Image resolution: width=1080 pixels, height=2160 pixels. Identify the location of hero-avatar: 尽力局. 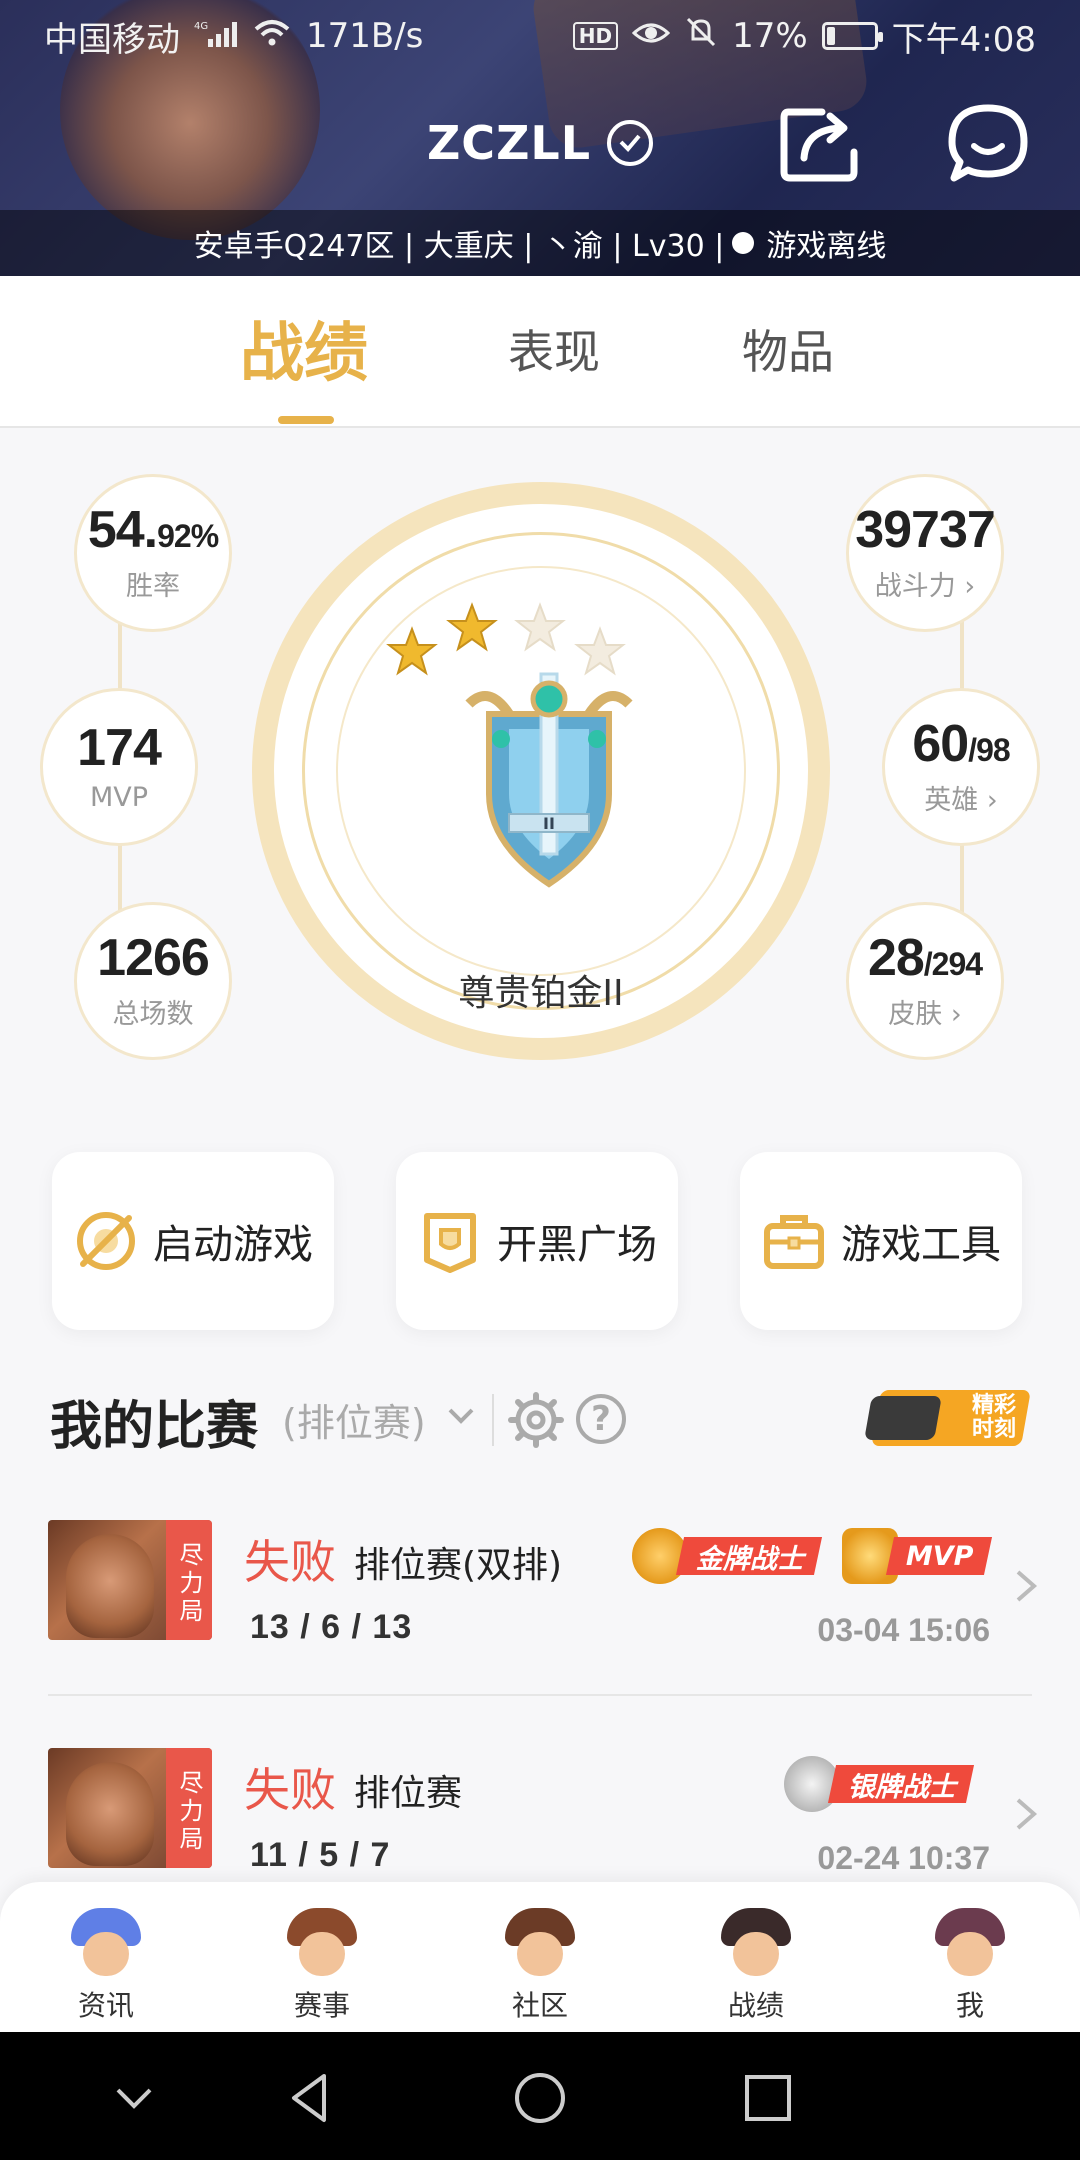
(130, 1580).